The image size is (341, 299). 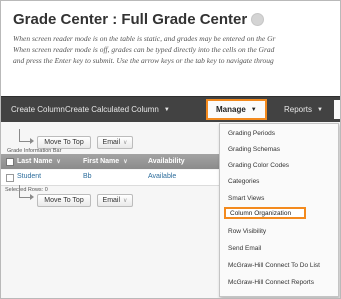 I want to click on cell-last-name: Student, so click(x=29, y=176).